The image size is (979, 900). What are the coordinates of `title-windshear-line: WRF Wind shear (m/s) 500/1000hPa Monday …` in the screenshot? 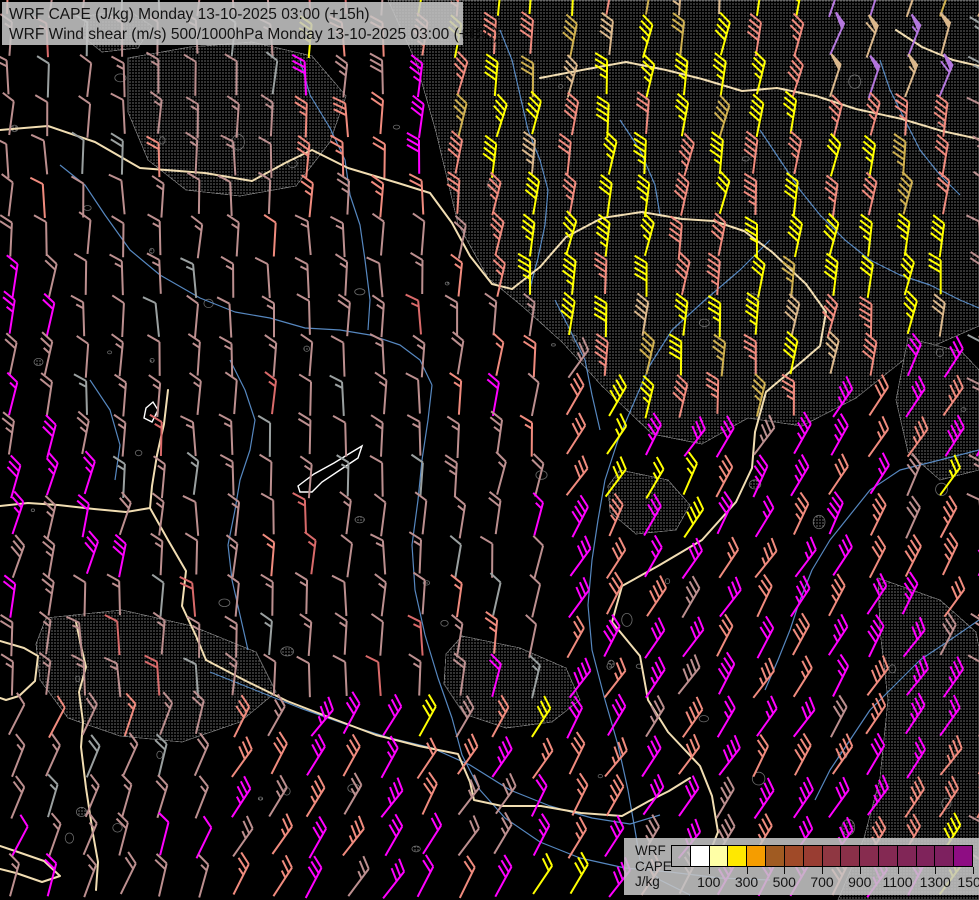 It's located at (254, 34).